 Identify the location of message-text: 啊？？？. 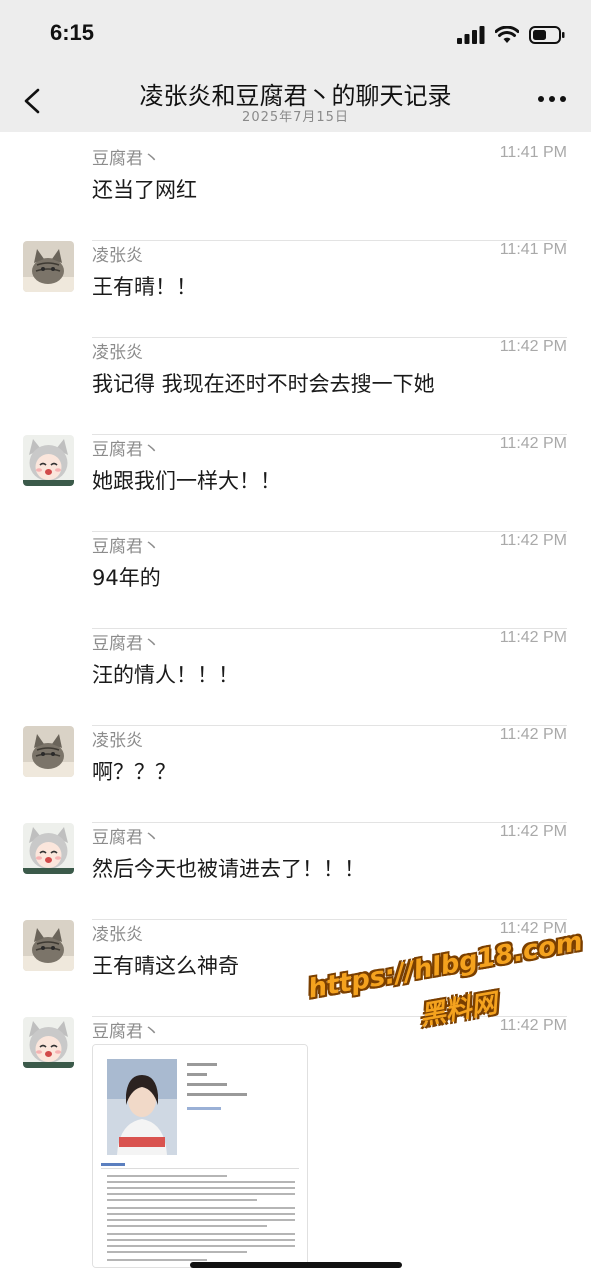
(134, 771).